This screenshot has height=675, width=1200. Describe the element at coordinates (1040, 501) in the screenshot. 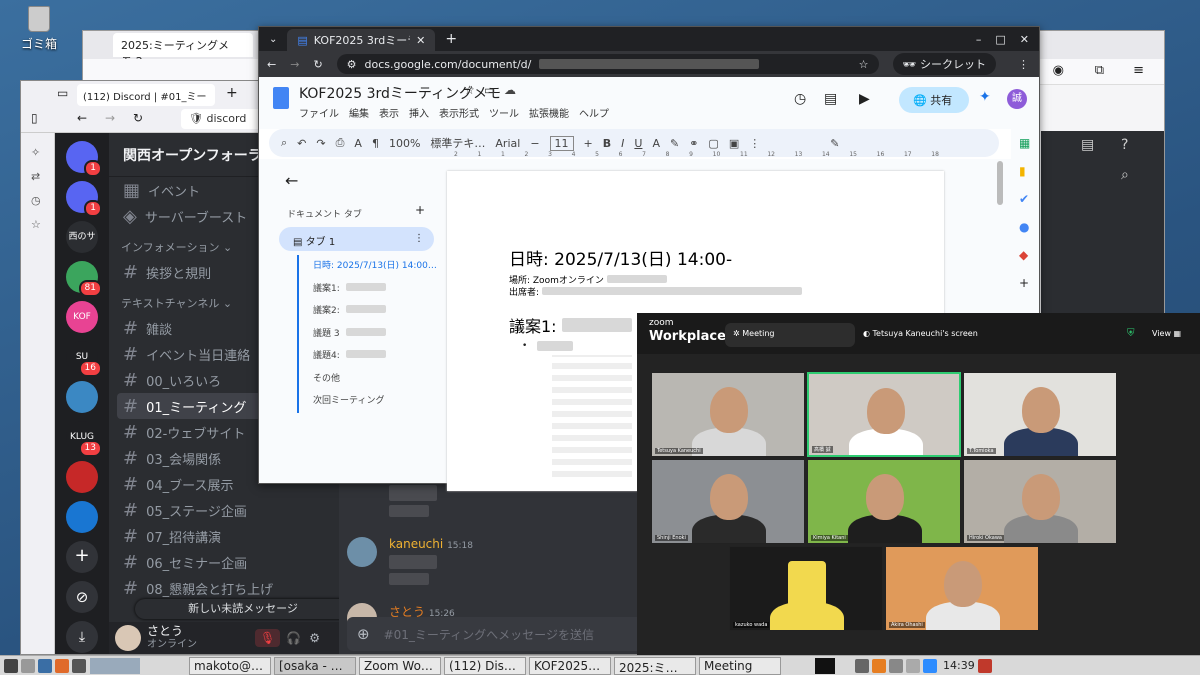

I see `video-tile: Hiroki Okawa` at that location.